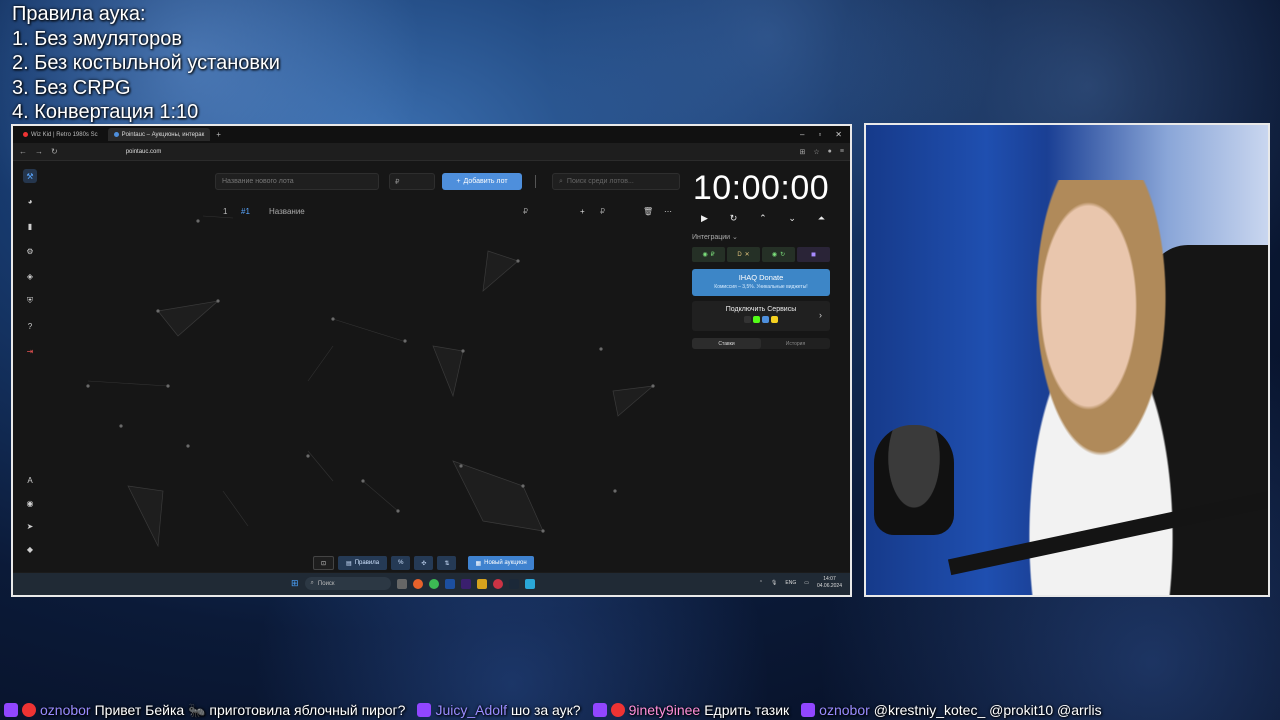 The image size is (1280, 720). What do you see at coordinates (708, 254) in the screenshot?
I see `integration-toggle: ◉ ₽` at bounding box center [708, 254].